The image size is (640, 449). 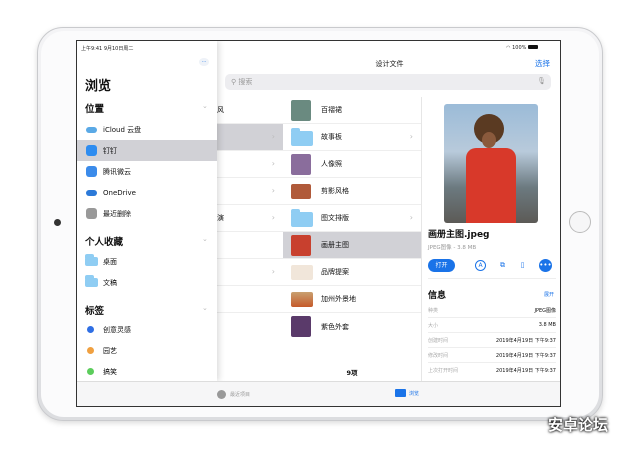 I want to click on item-label: 风, so click(x=220, y=110).